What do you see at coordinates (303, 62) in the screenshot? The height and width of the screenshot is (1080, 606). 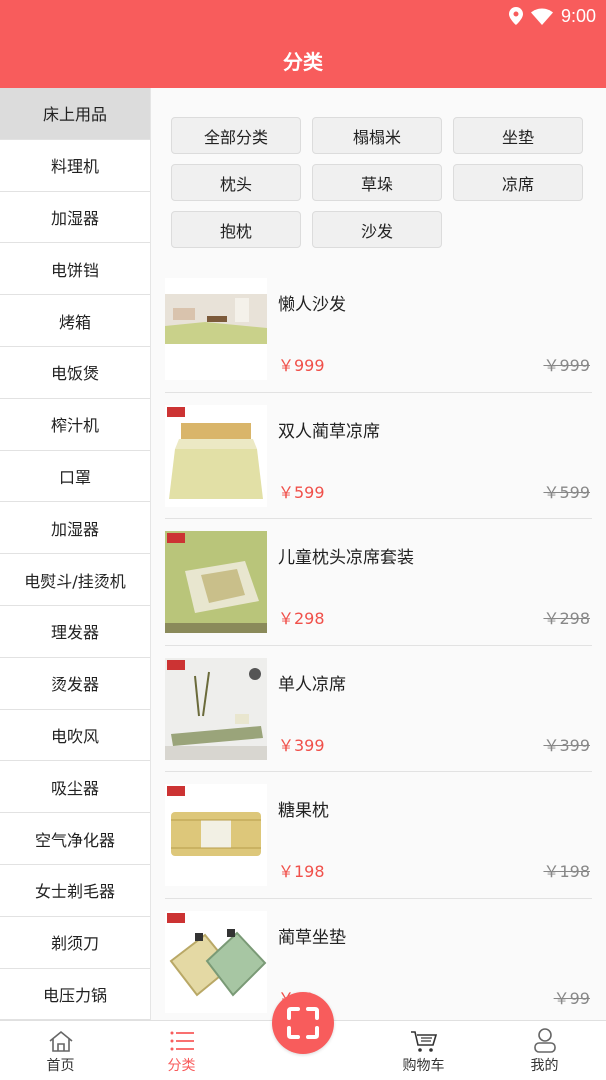 I see `page-title: 分类` at bounding box center [303, 62].